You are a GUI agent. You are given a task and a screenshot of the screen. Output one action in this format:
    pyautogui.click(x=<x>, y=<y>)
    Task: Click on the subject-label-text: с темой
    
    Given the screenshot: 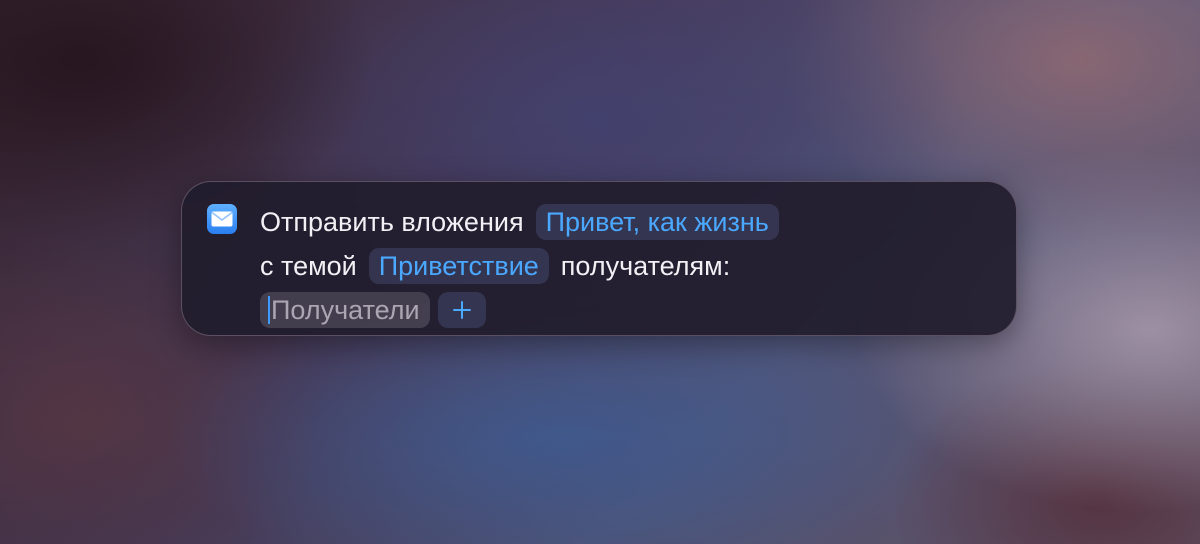 What is the action you would take?
    pyautogui.click(x=308, y=266)
    